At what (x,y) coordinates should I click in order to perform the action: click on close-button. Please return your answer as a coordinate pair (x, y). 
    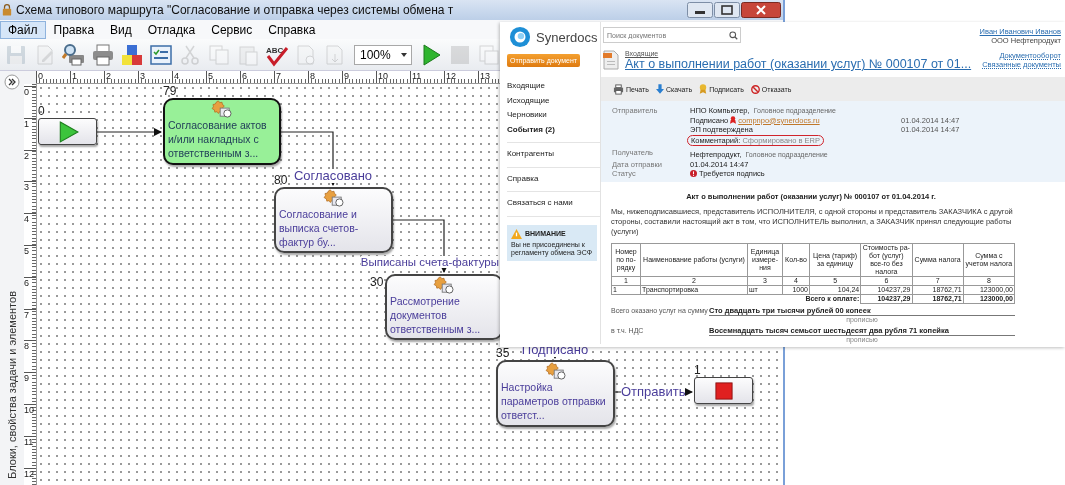
    Looking at the image, I should click on (761, 10).